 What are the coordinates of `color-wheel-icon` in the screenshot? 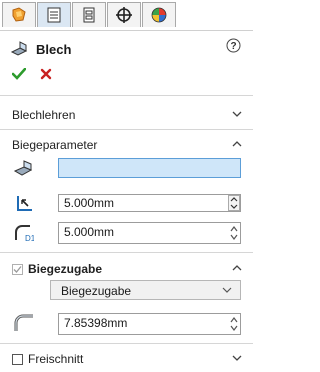 It's located at (159, 15).